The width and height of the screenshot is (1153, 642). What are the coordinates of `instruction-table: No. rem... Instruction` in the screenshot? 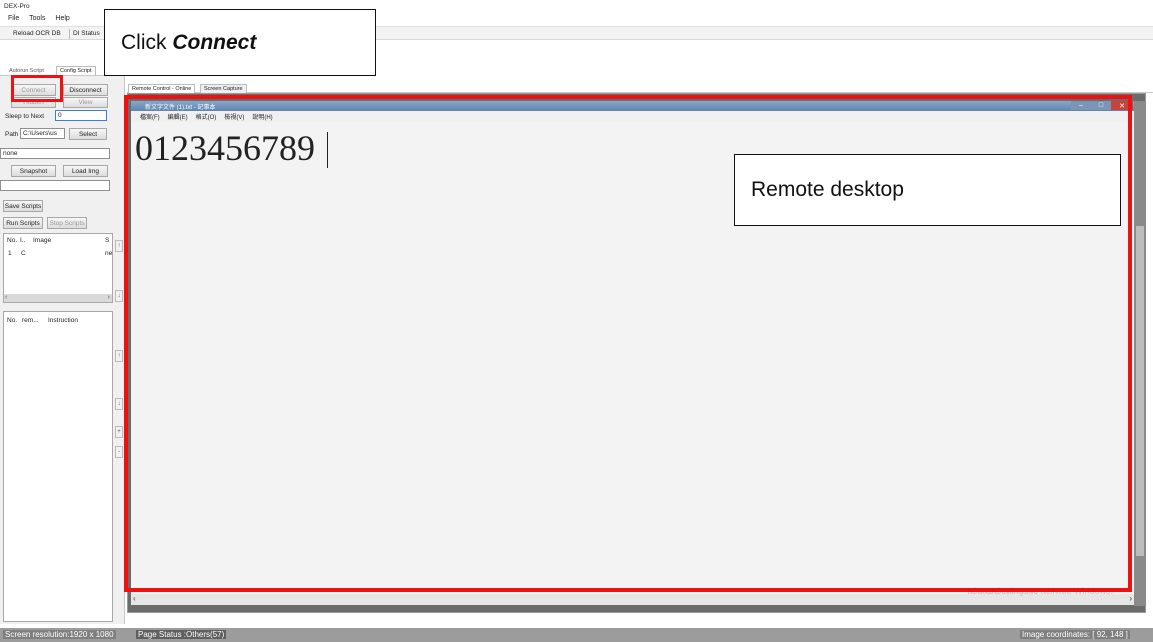 It's located at (58, 466).